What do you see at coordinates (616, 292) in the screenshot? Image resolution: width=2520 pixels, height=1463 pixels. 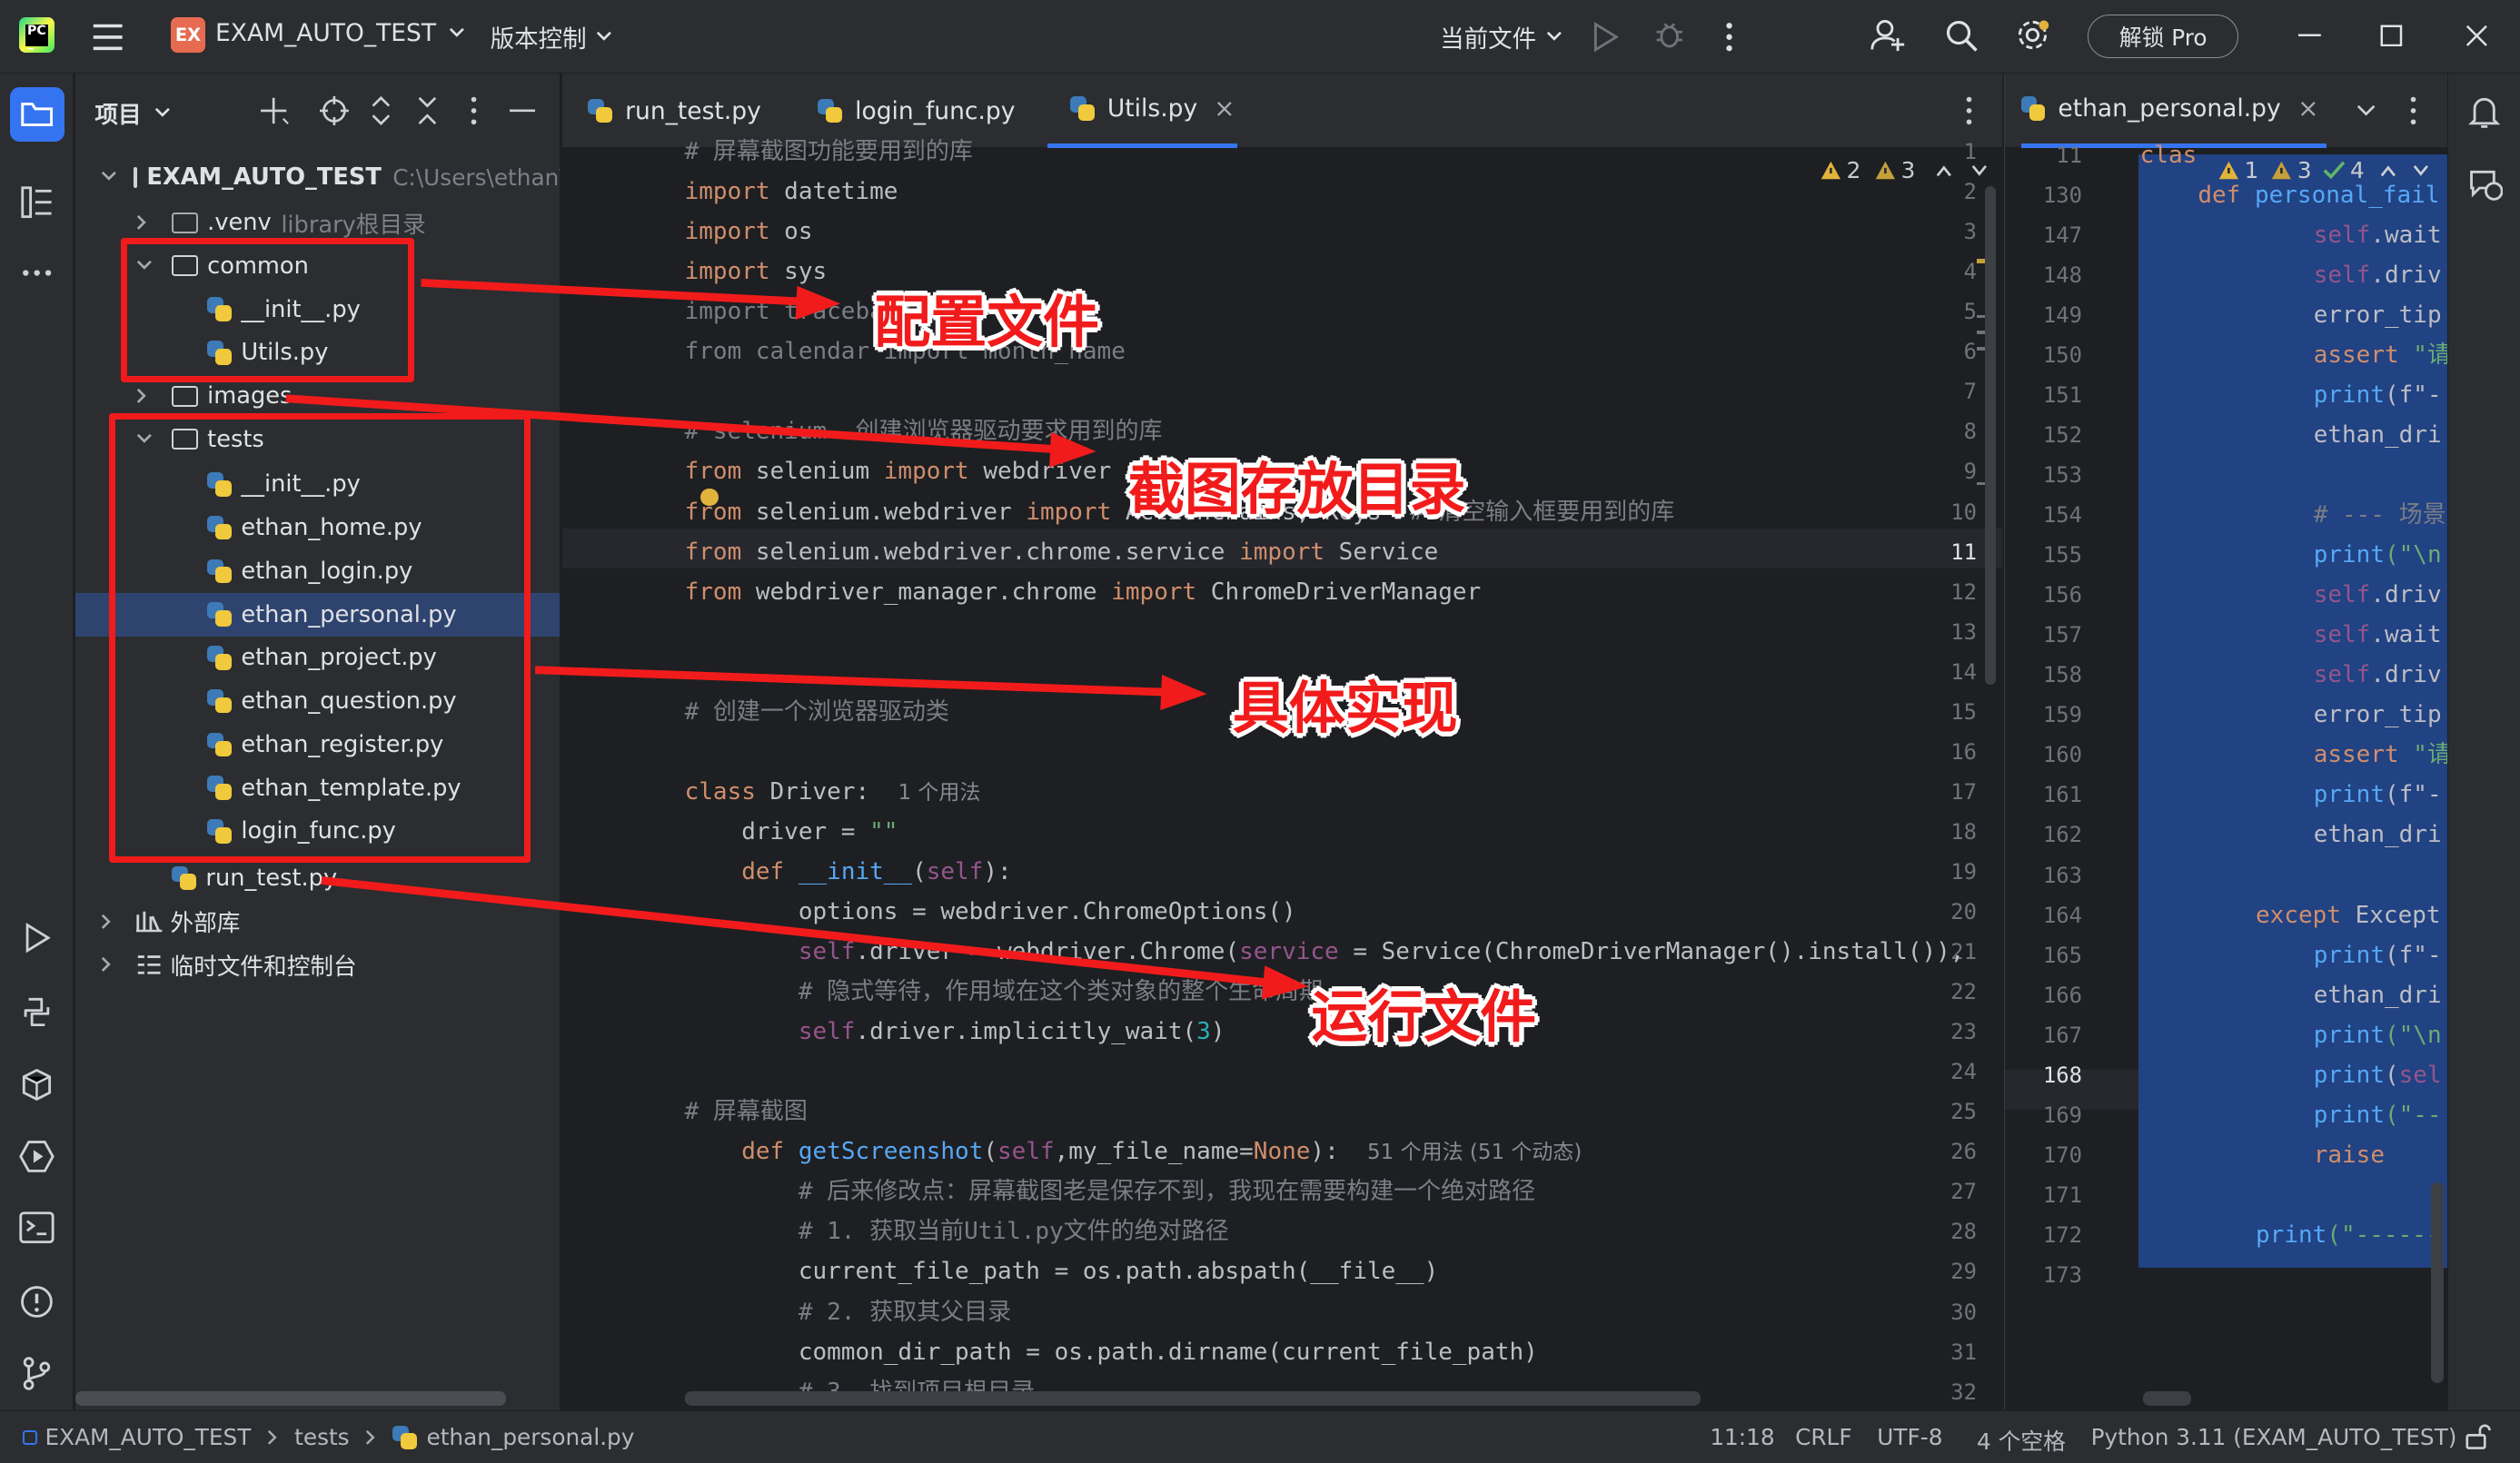 I see `annotation-arrow-config` at bounding box center [616, 292].